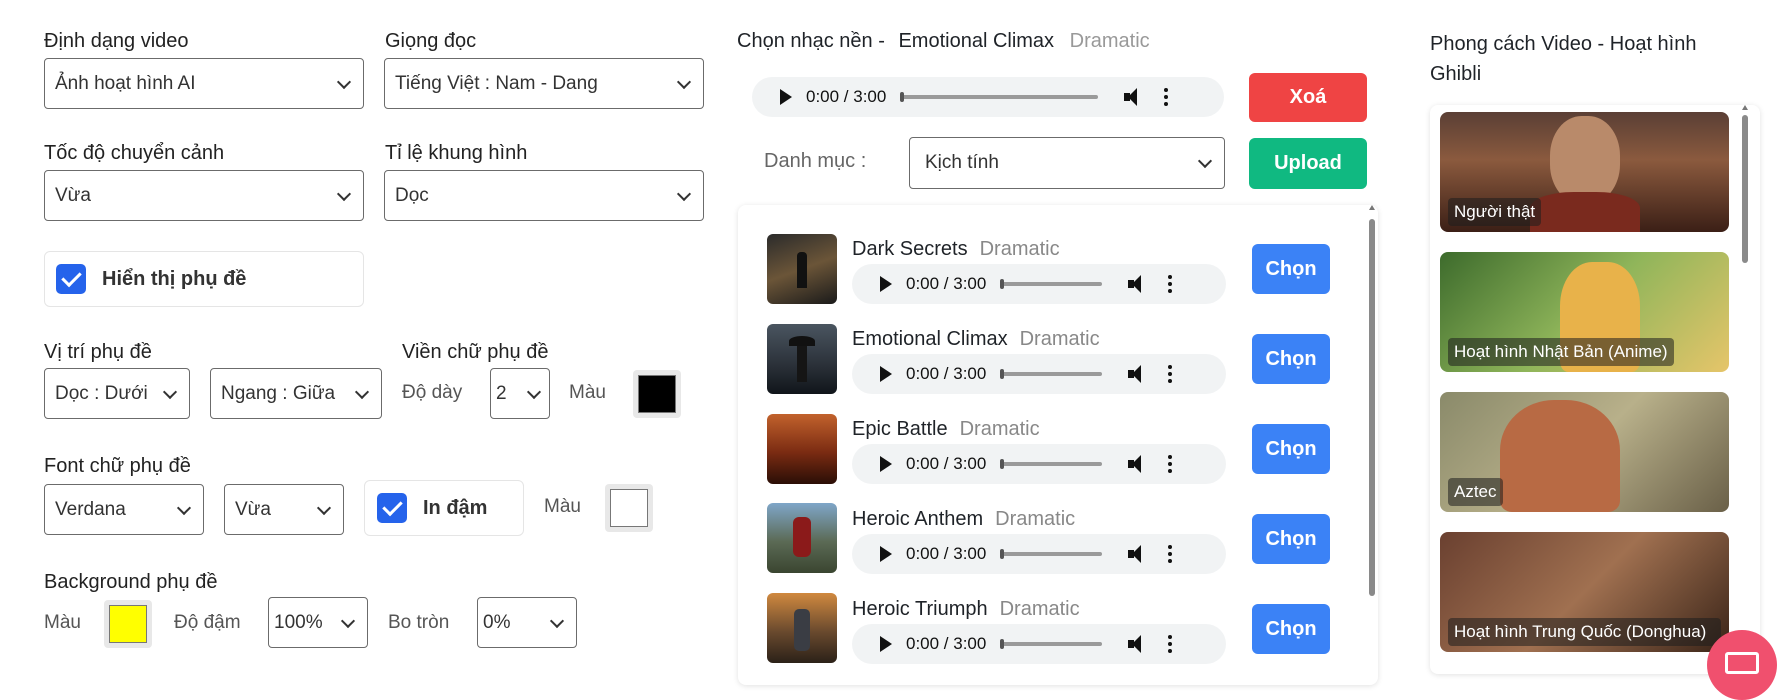 Image resolution: width=1781 pixels, height=700 pixels. What do you see at coordinates (455, 507) in the screenshot?
I see `bold-label: In đậm` at bounding box center [455, 507].